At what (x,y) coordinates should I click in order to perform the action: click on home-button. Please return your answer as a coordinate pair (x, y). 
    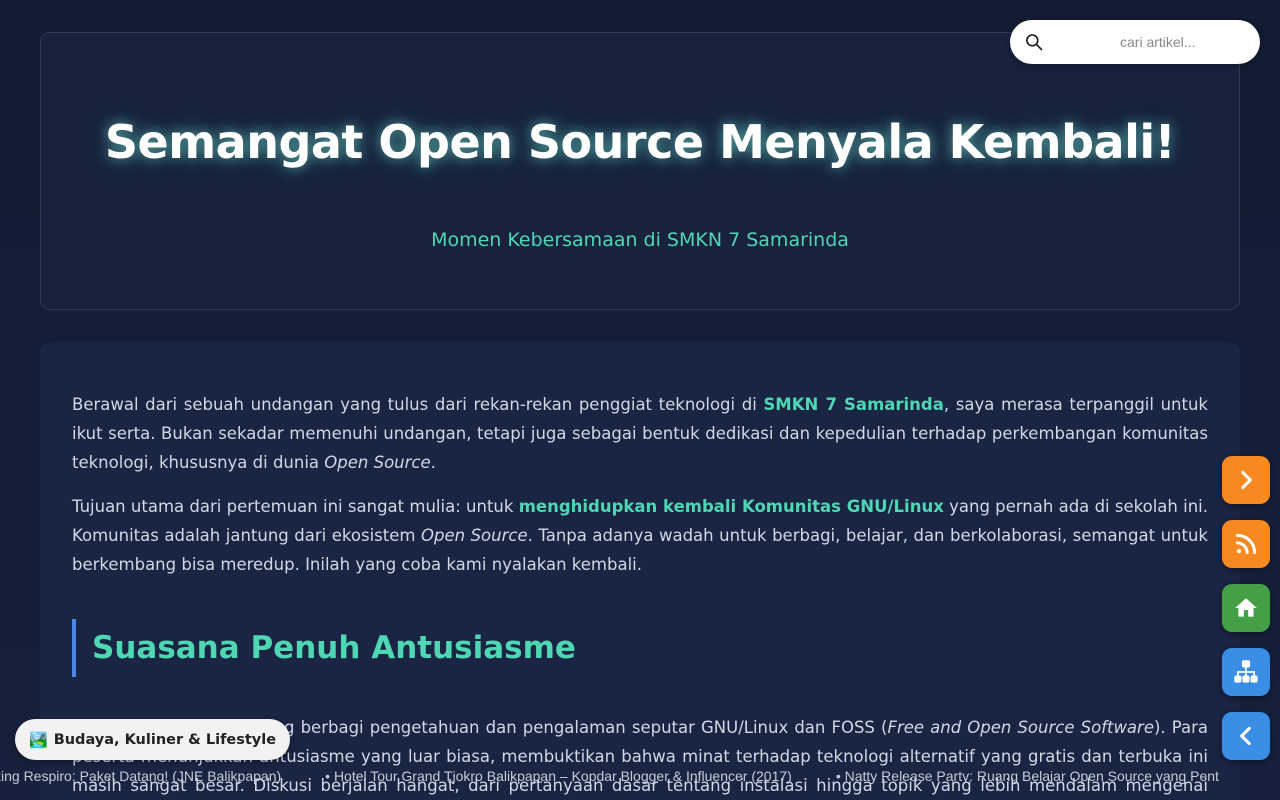
    Looking at the image, I should click on (1246, 608).